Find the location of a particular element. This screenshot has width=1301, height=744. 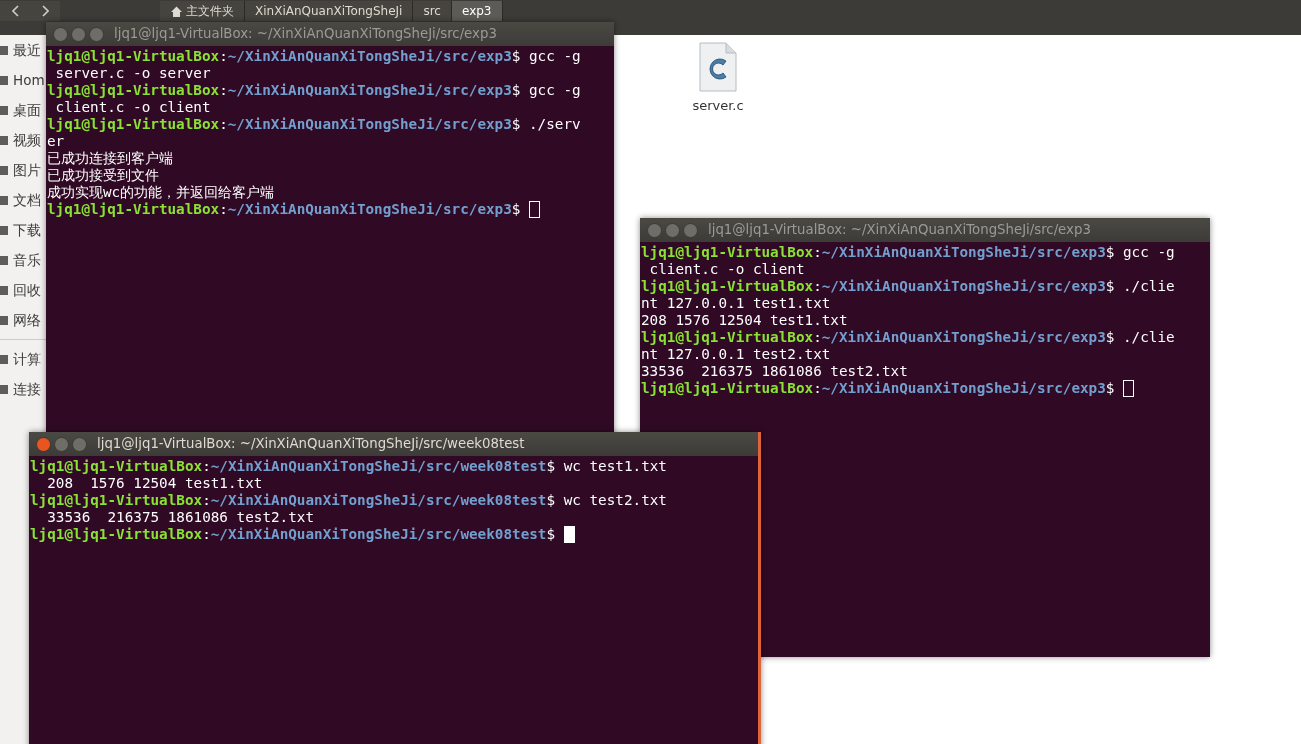

home-icon is located at coordinates (176, 11).